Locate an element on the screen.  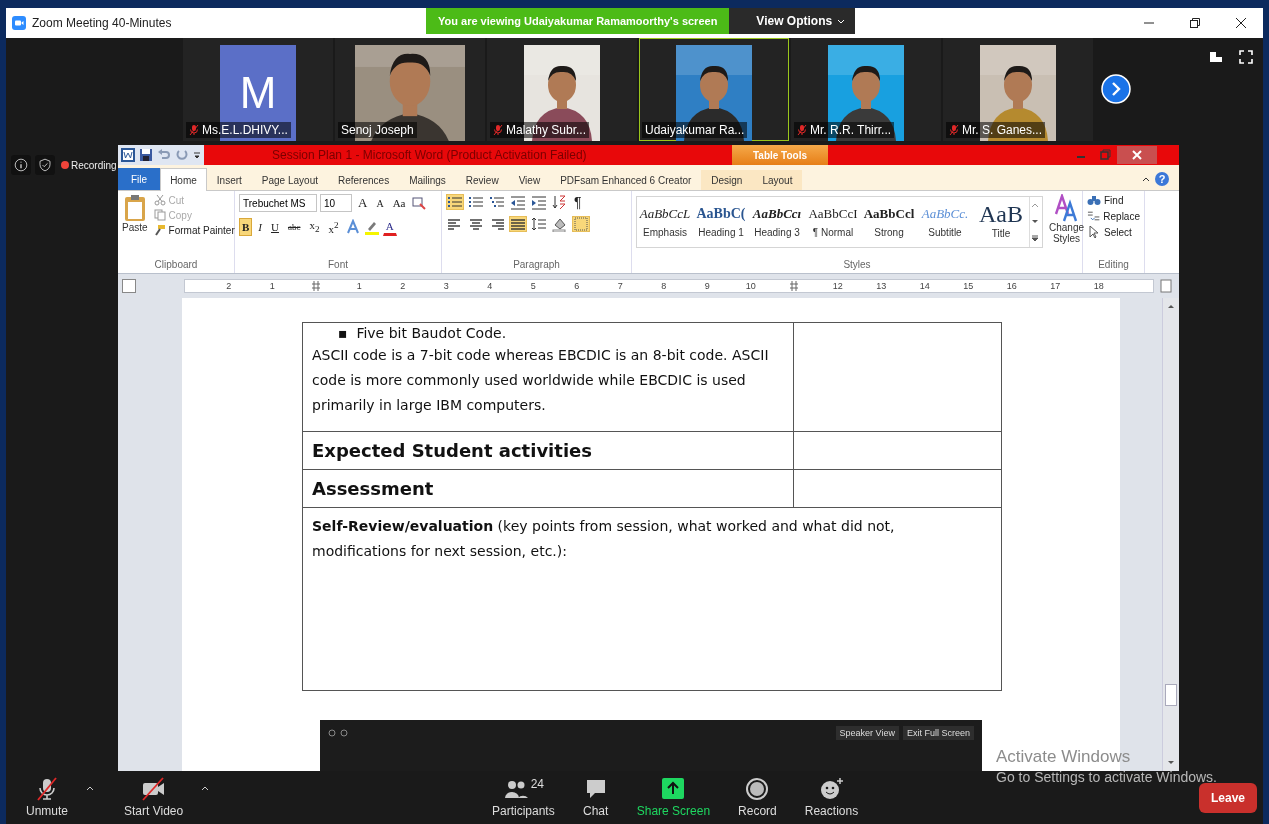
toolbar-button: Record is located at coordinates (757, 797).